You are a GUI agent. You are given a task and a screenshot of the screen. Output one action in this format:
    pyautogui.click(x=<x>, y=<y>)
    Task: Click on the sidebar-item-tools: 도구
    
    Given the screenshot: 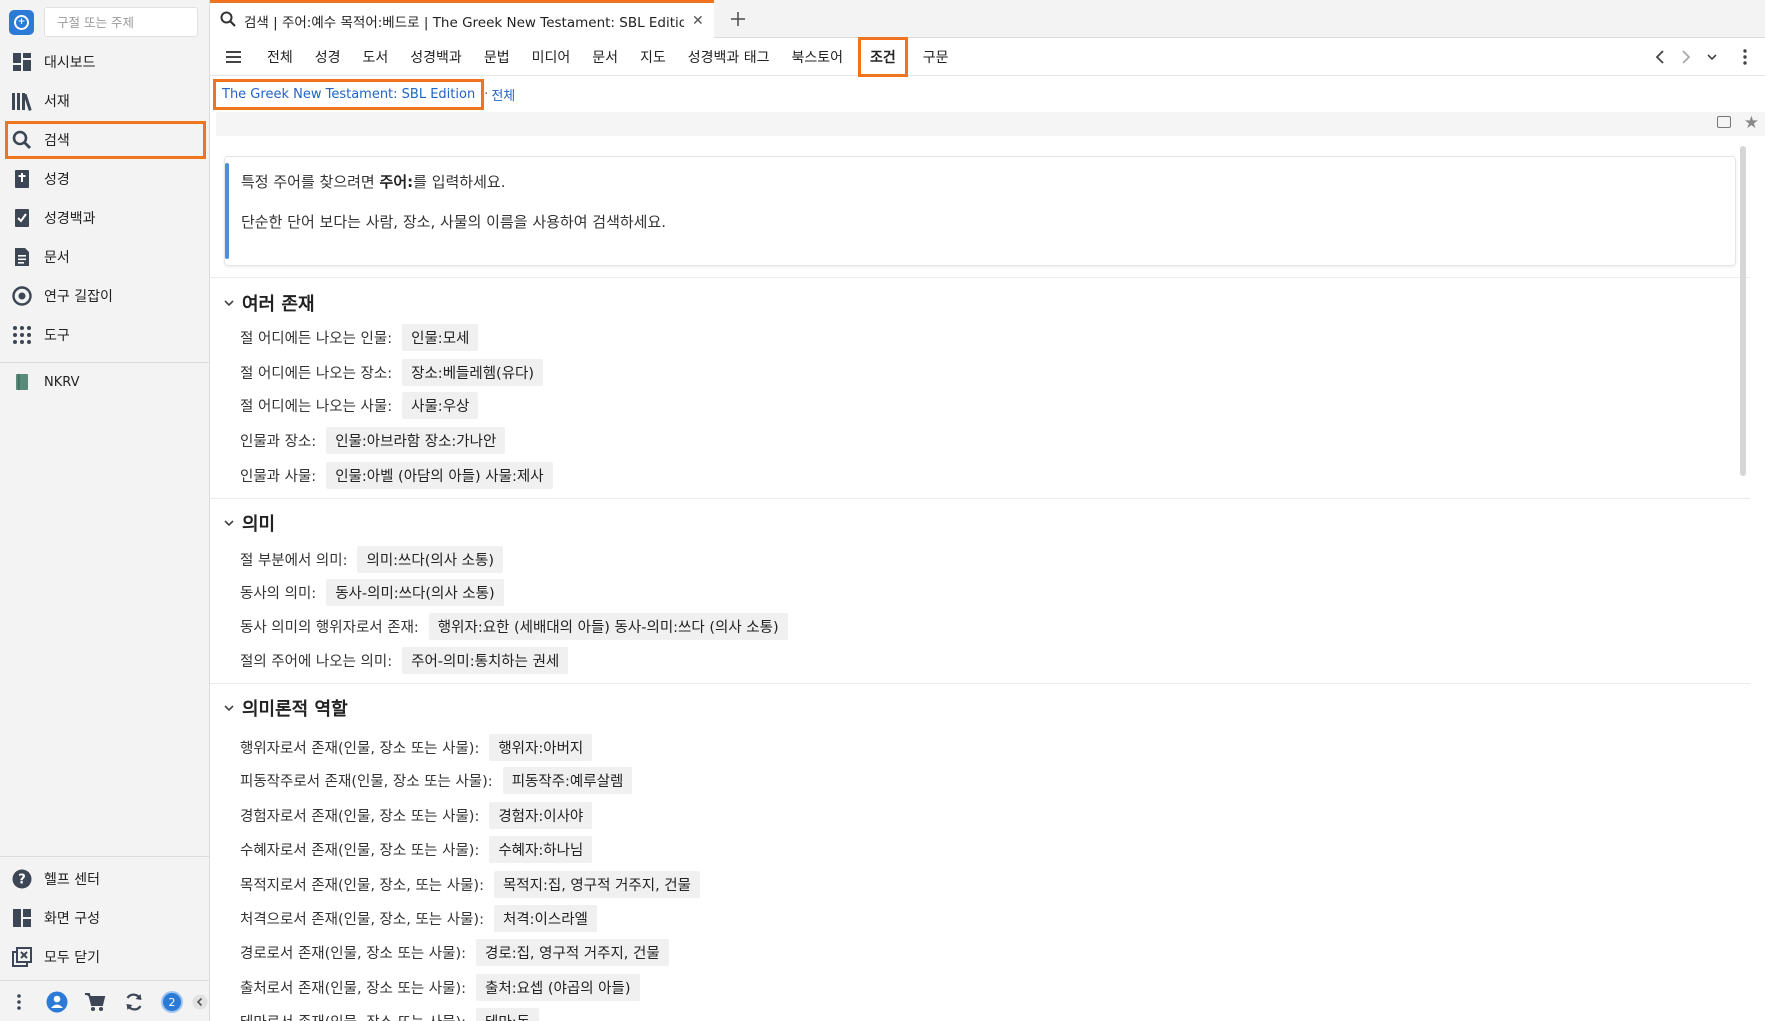 What is the action you would take?
    pyautogui.click(x=105, y=335)
    